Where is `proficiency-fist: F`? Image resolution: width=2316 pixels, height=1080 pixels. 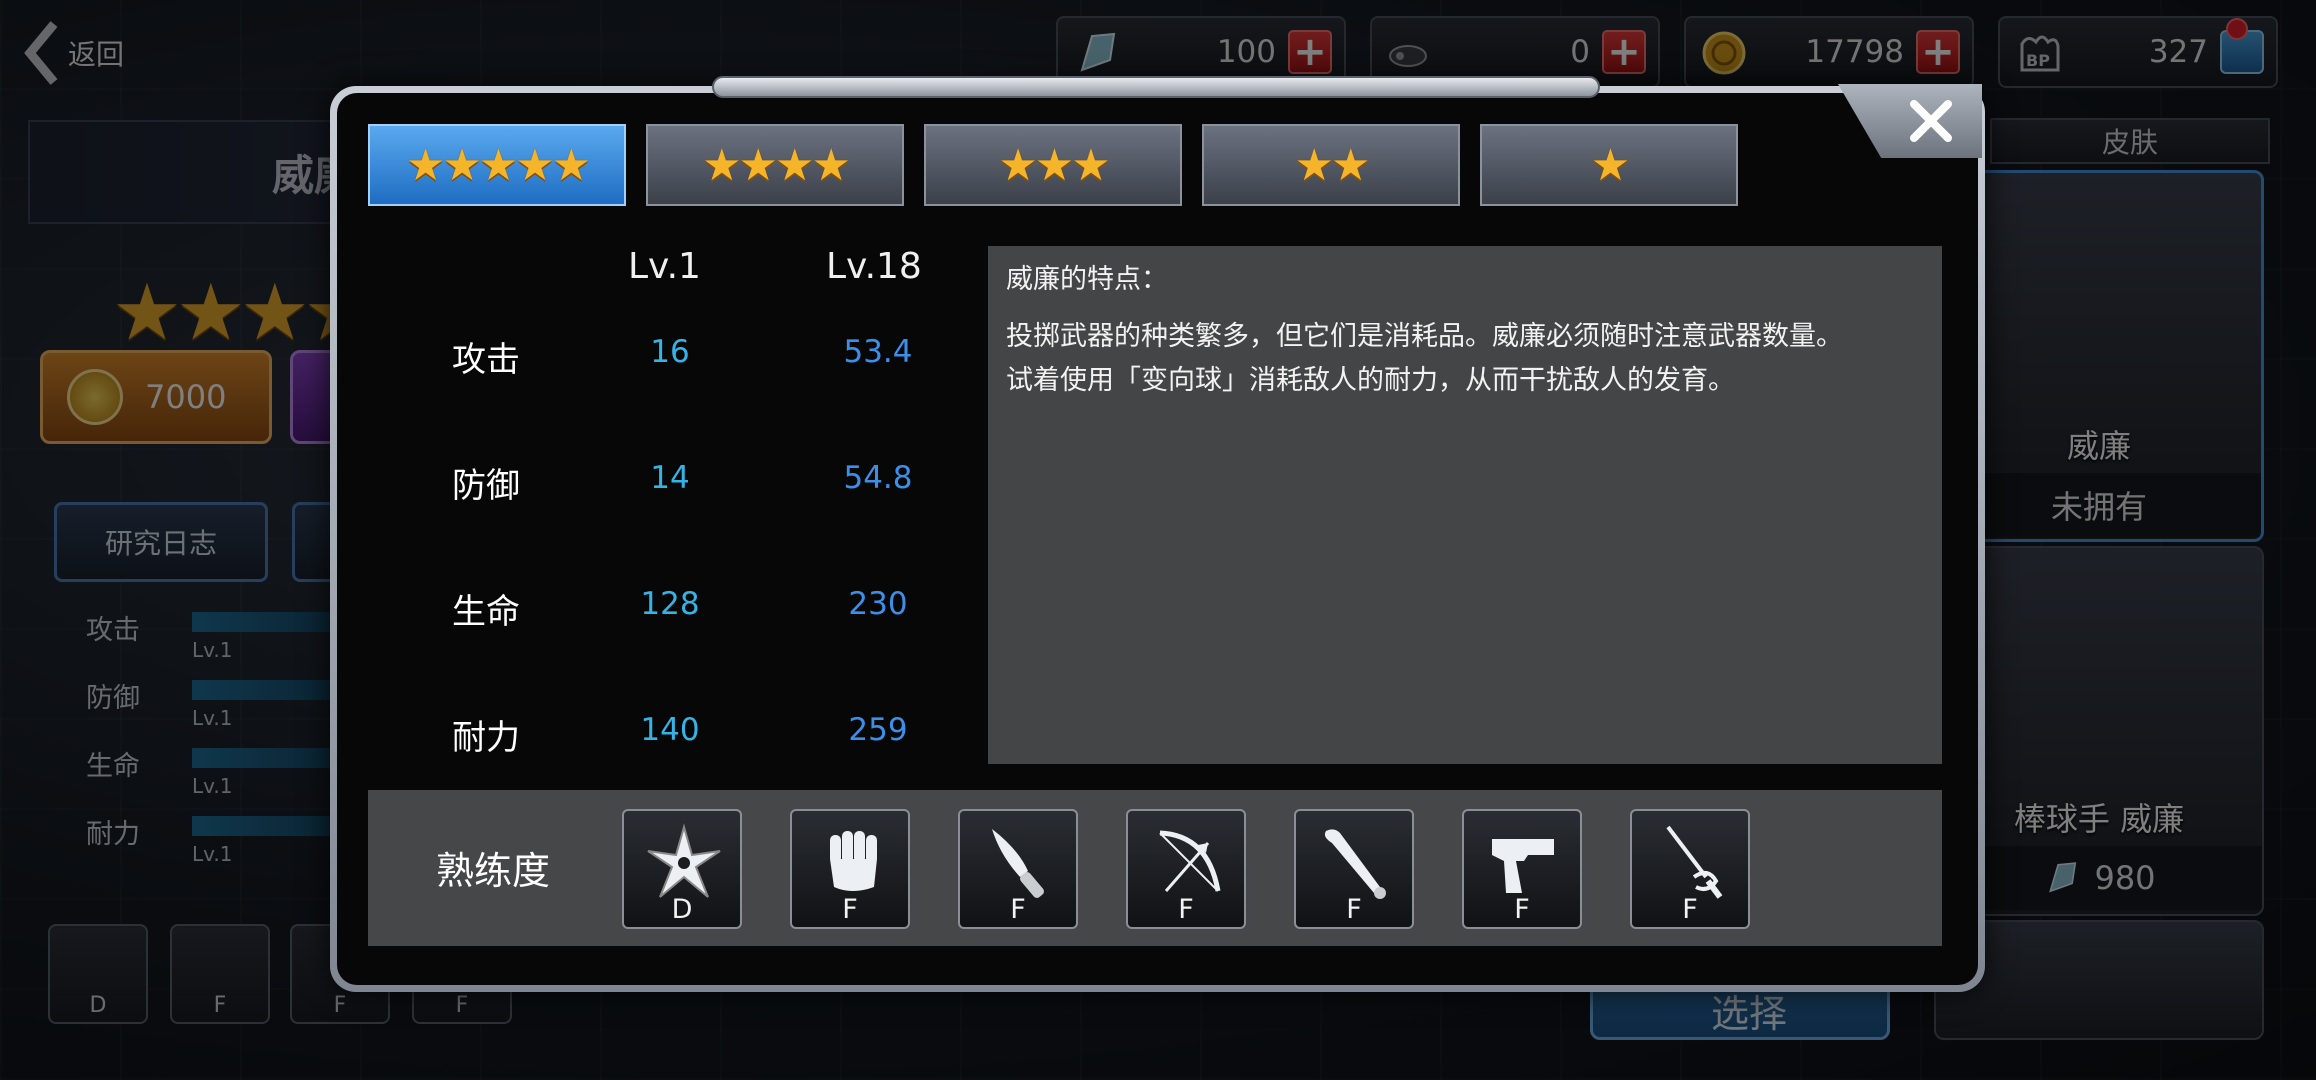
proficiency-fist: F is located at coordinates (850, 869).